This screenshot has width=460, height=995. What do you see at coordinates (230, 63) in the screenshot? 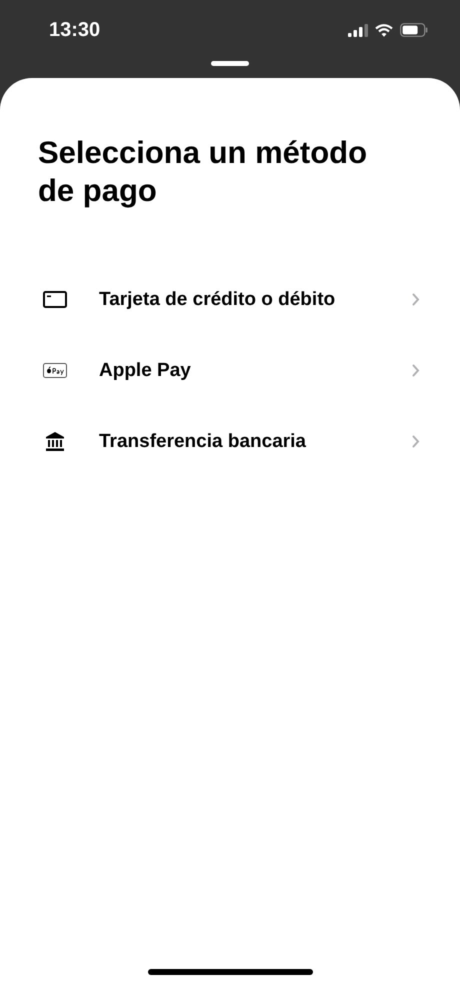
I see `sheet-handle` at bounding box center [230, 63].